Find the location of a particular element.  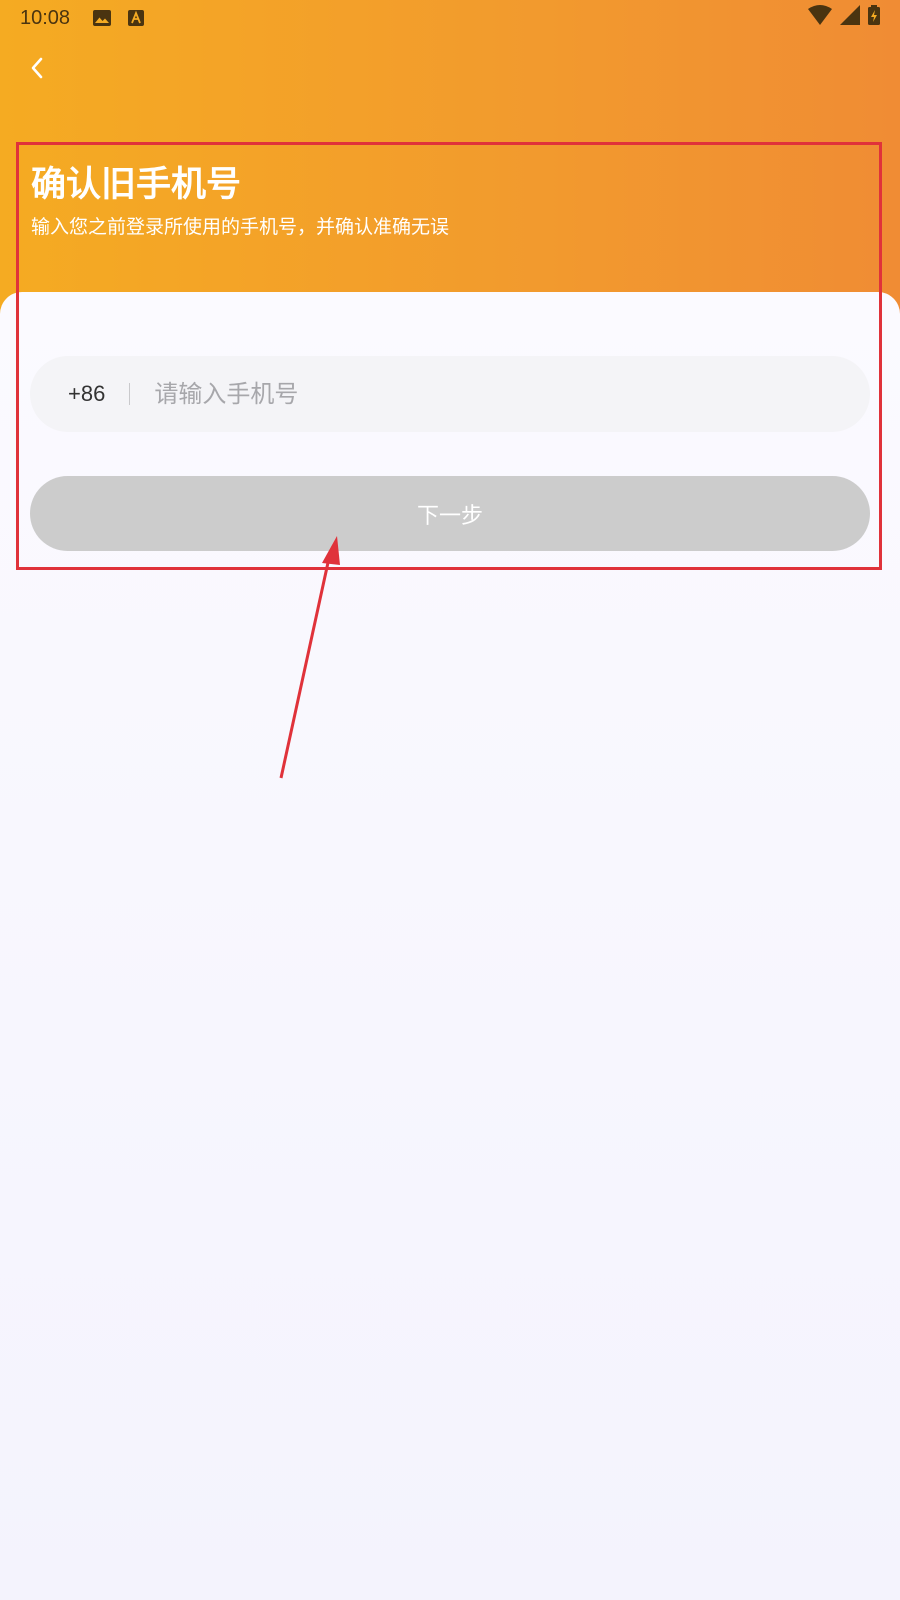

phone-field: +86 is located at coordinates (450, 394).